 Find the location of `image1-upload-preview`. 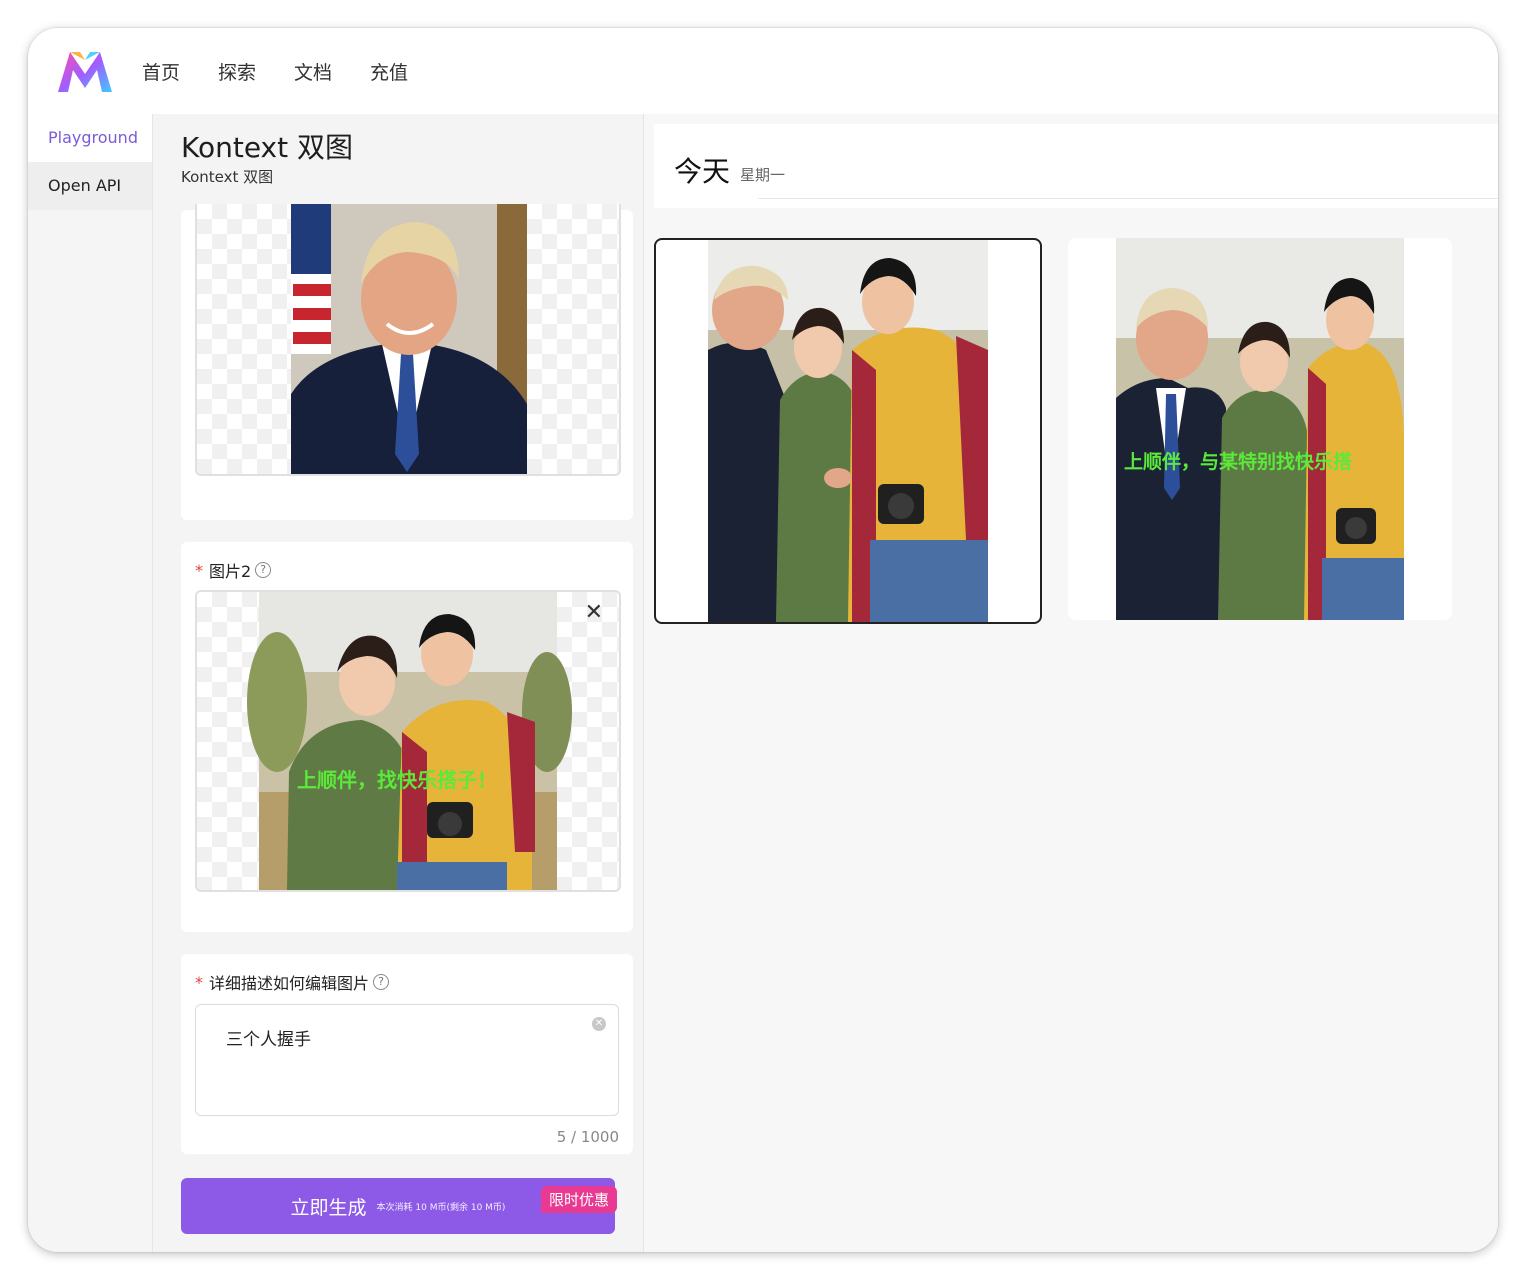

image1-upload-preview is located at coordinates (408, 340).